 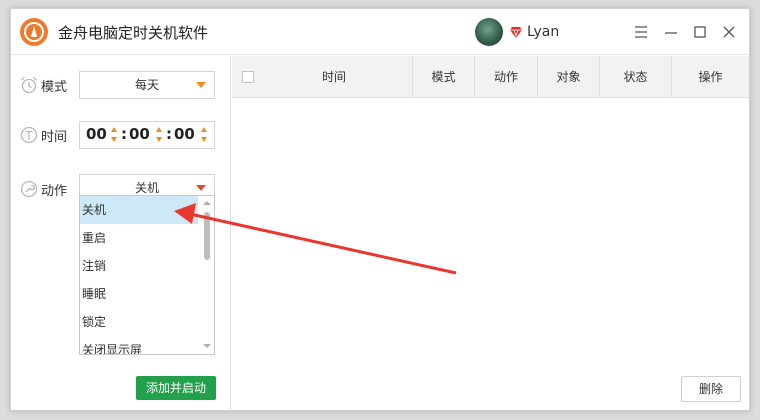 I want to click on time-row-label: 时间, so click(x=43, y=135).